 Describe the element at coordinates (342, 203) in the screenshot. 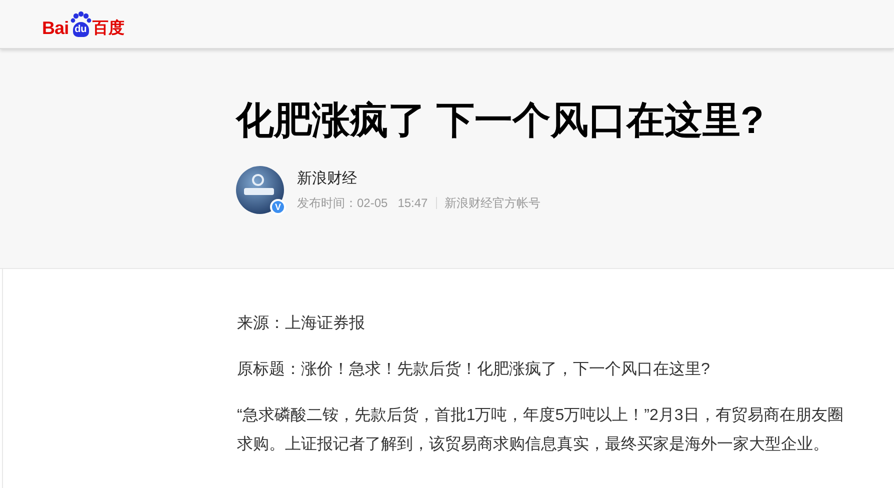

I see `publish-date: 发布时间：02-05` at that location.